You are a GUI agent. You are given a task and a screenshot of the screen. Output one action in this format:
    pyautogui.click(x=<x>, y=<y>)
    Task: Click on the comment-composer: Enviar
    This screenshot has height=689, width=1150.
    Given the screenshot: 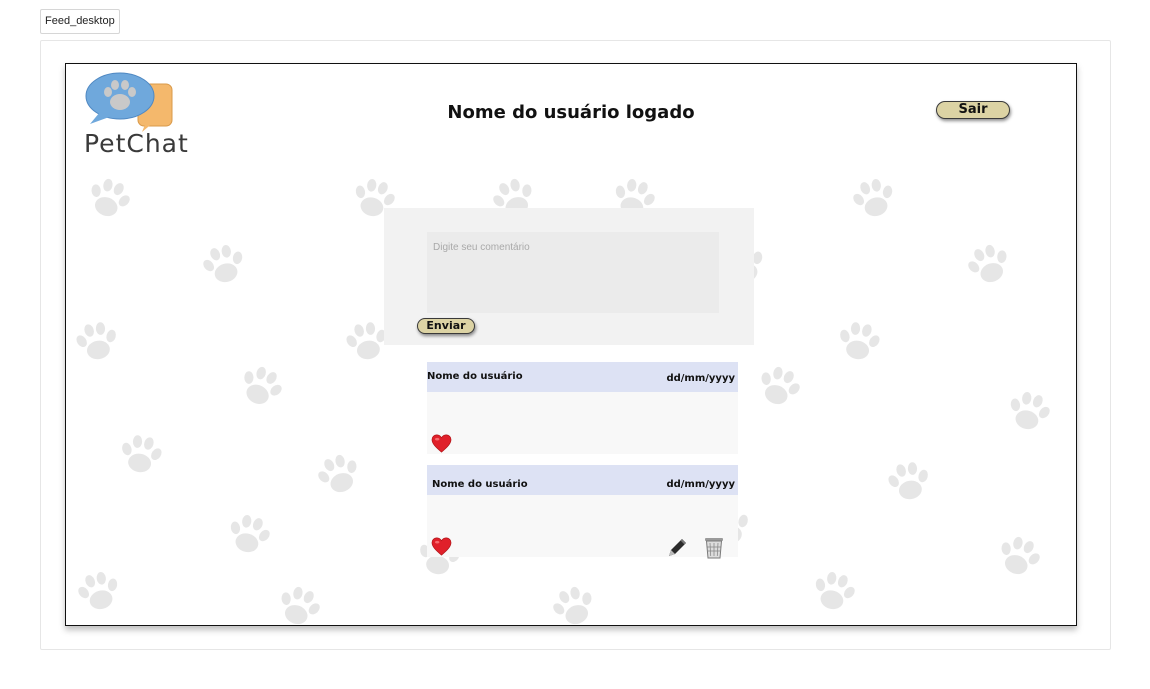 What is the action you would take?
    pyautogui.click(x=569, y=276)
    